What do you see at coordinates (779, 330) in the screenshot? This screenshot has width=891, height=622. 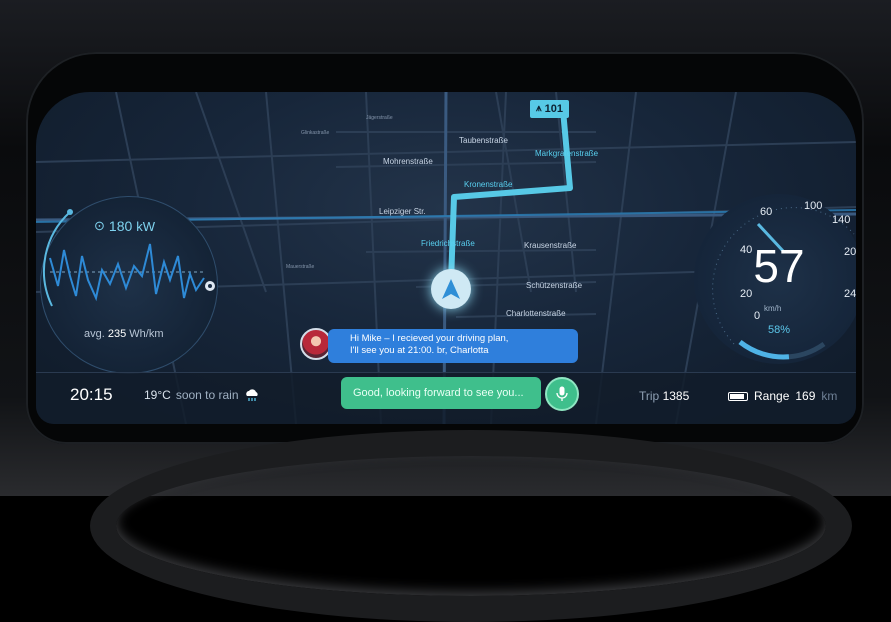 I see `battery-percent: 58%` at bounding box center [779, 330].